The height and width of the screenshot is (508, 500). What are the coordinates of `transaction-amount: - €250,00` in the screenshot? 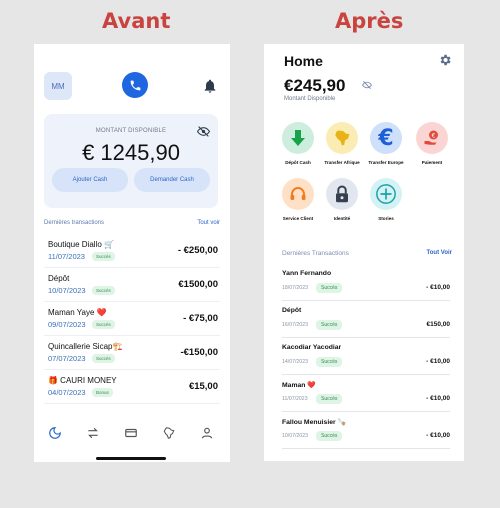 It's located at (197, 250).